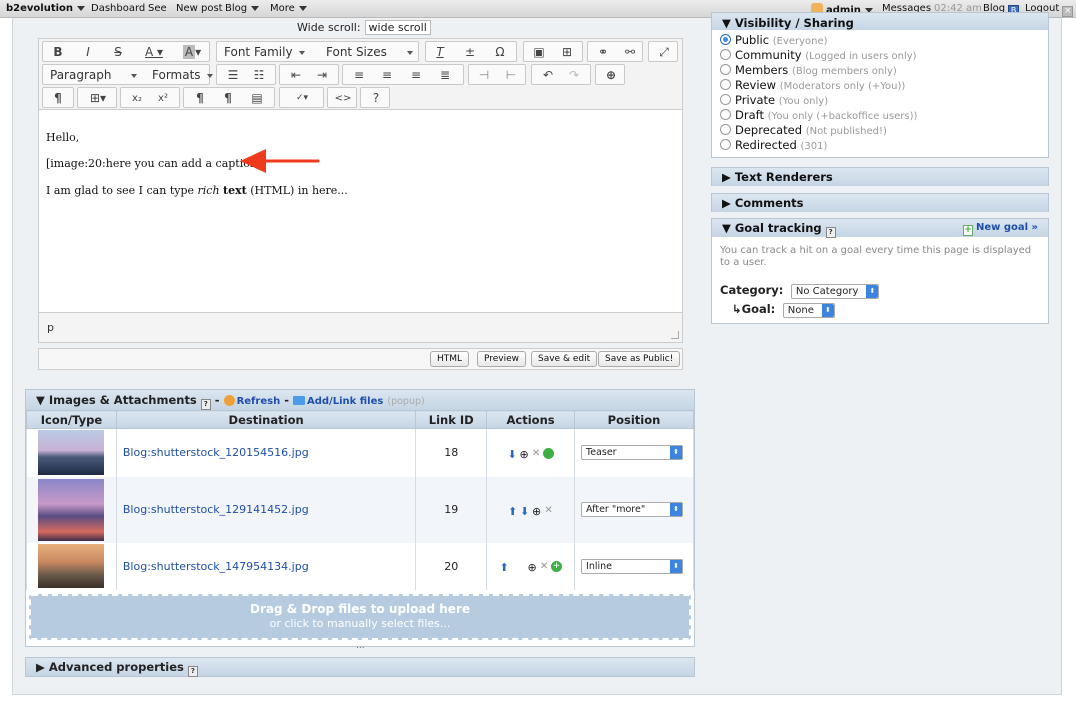 This screenshot has width=1076, height=720. What do you see at coordinates (484, 75) in the screenshot?
I see `page-break-icon: ⊣` at bounding box center [484, 75].